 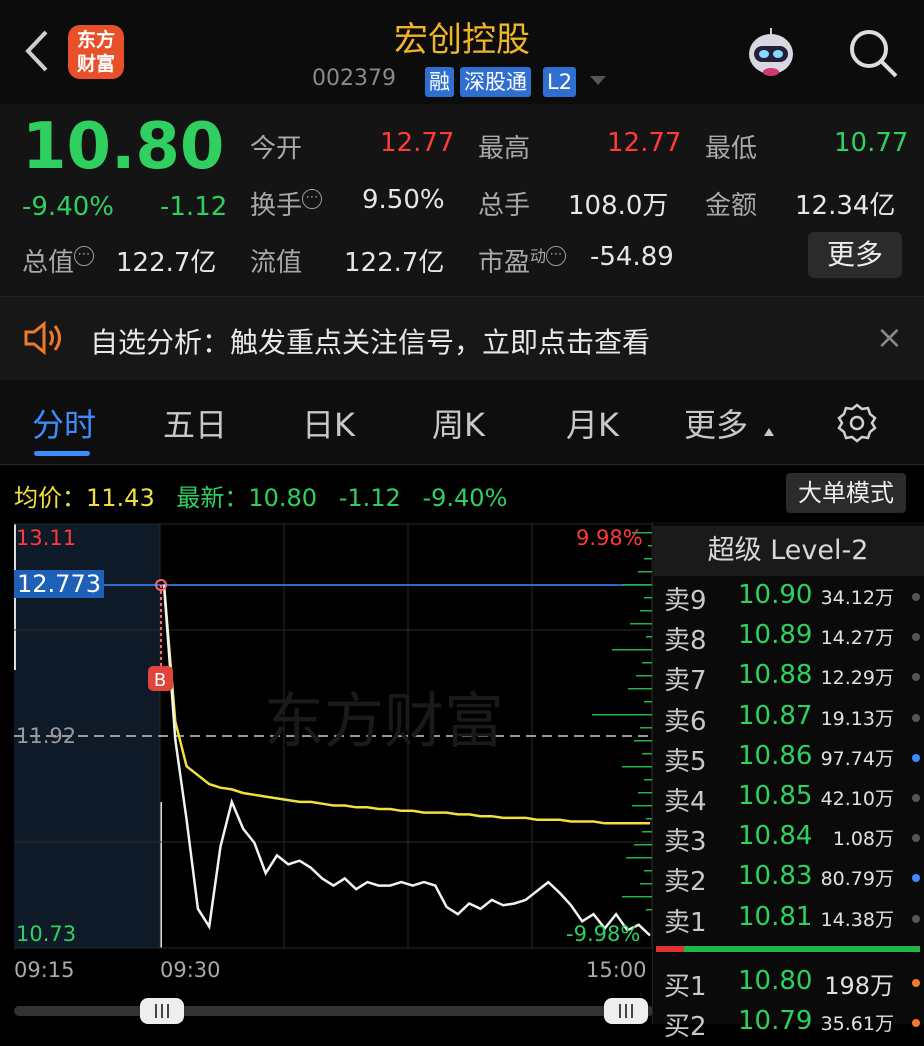 I want to click on level-volume: 97.74万, so click(x=857, y=758).